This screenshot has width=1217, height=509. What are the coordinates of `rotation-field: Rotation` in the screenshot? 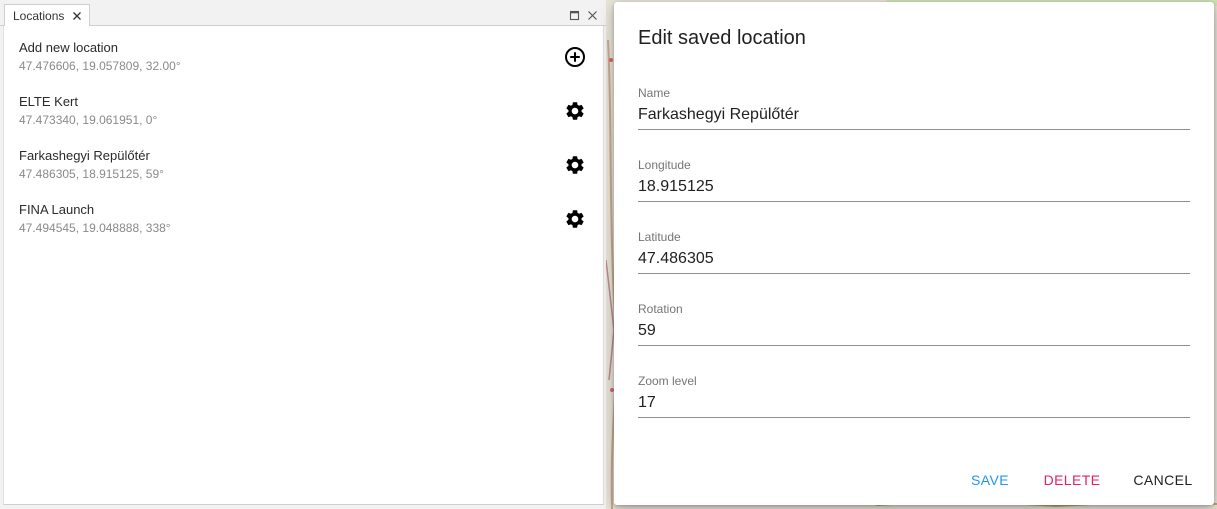 It's located at (914, 324).